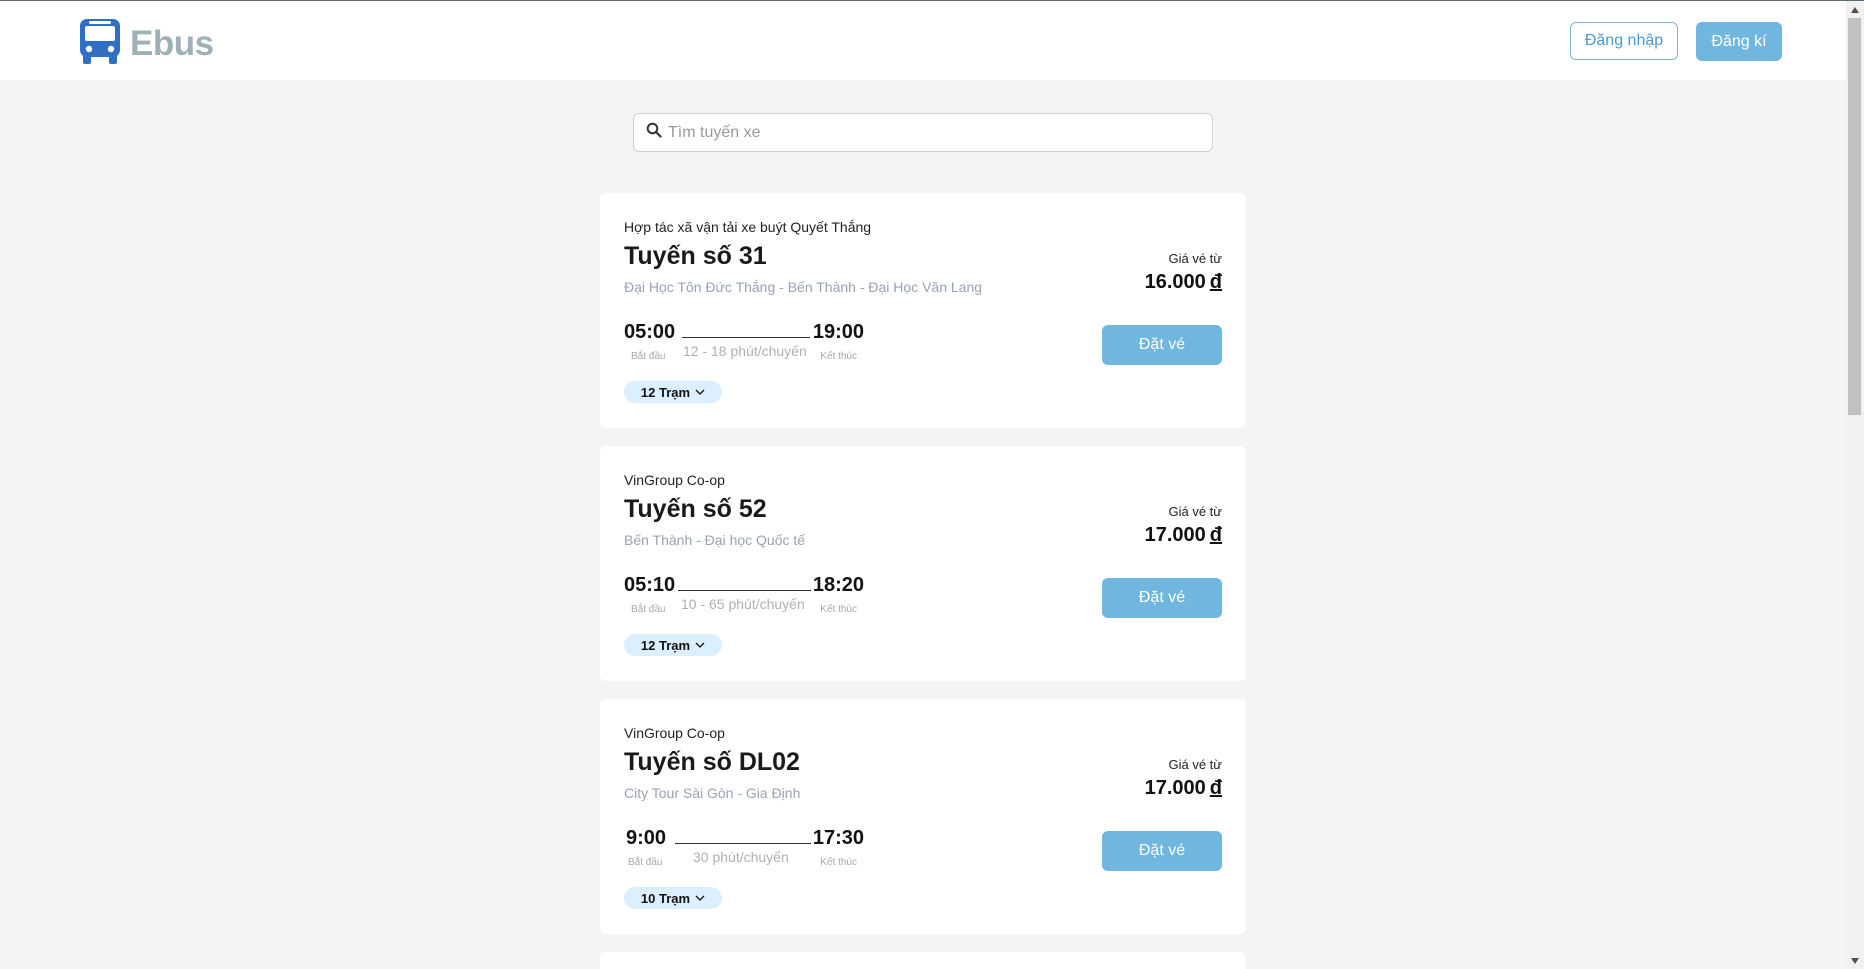 Image resolution: width=1864 pixels, height=969 pixels. I want to click on scroll-down-arrow-icon, so click(1855, 960).